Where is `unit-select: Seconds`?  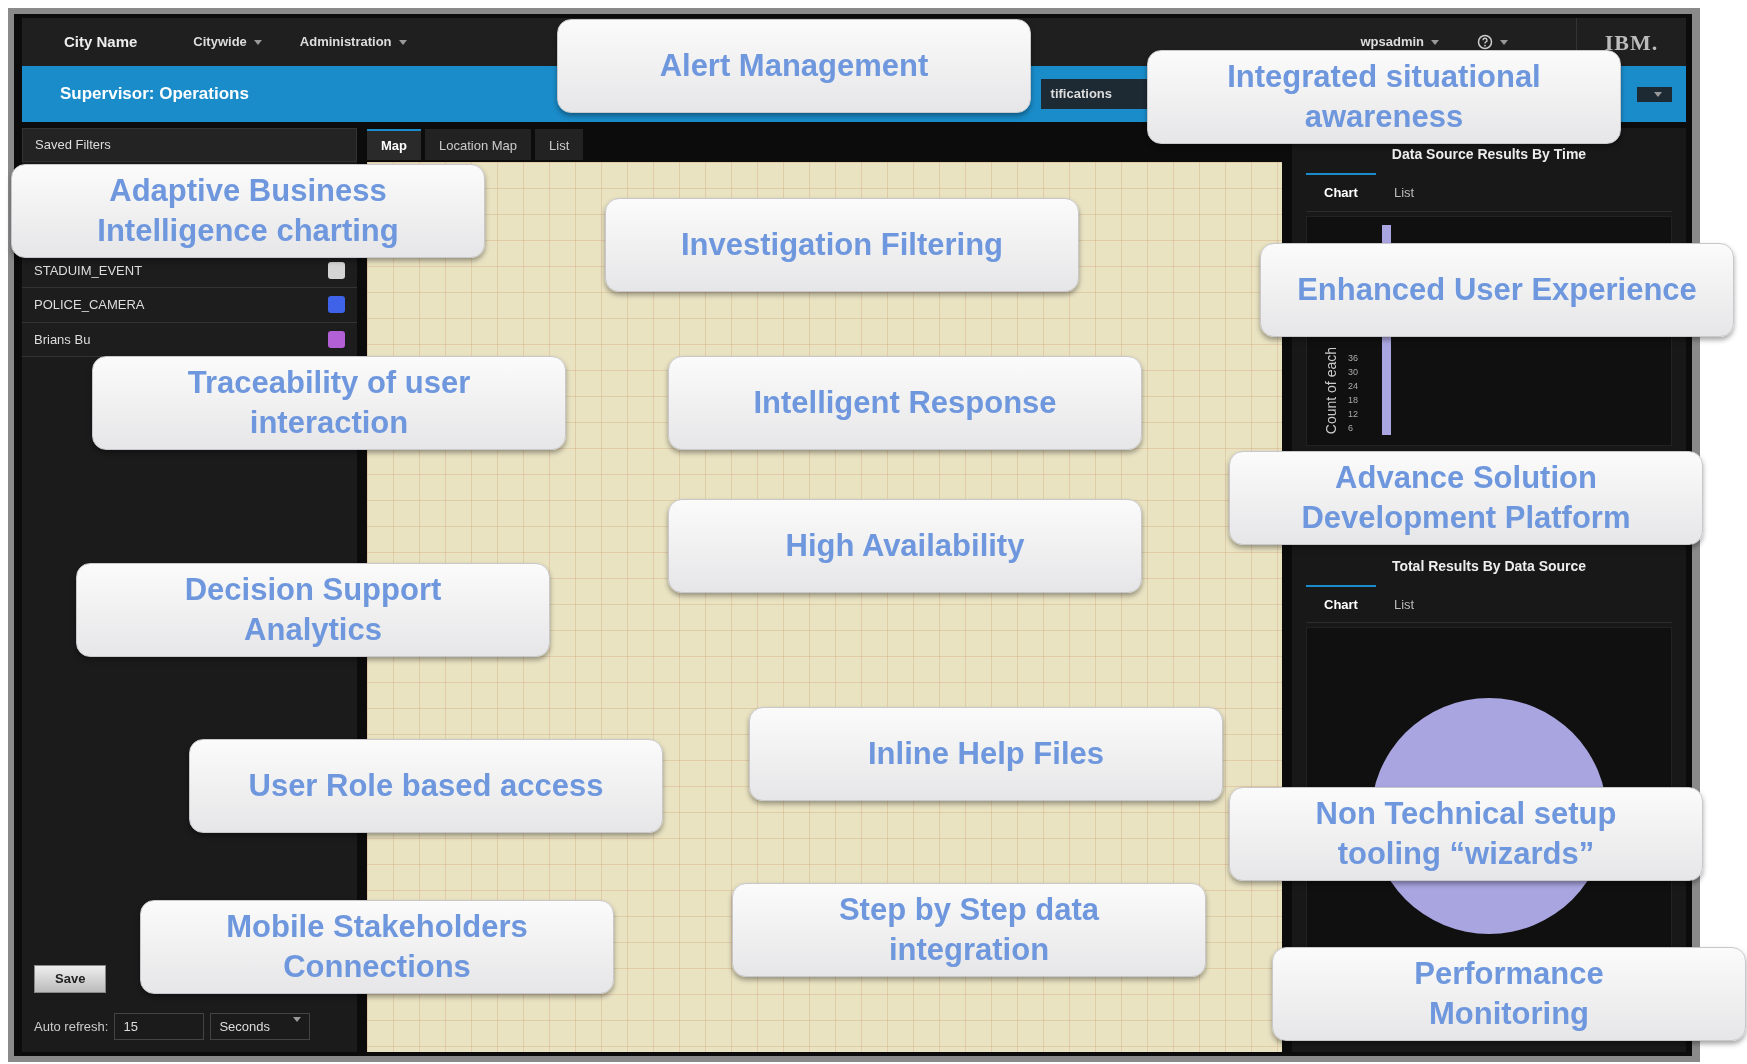 unit-select: Seconds is located at coordinates (260, 1026).